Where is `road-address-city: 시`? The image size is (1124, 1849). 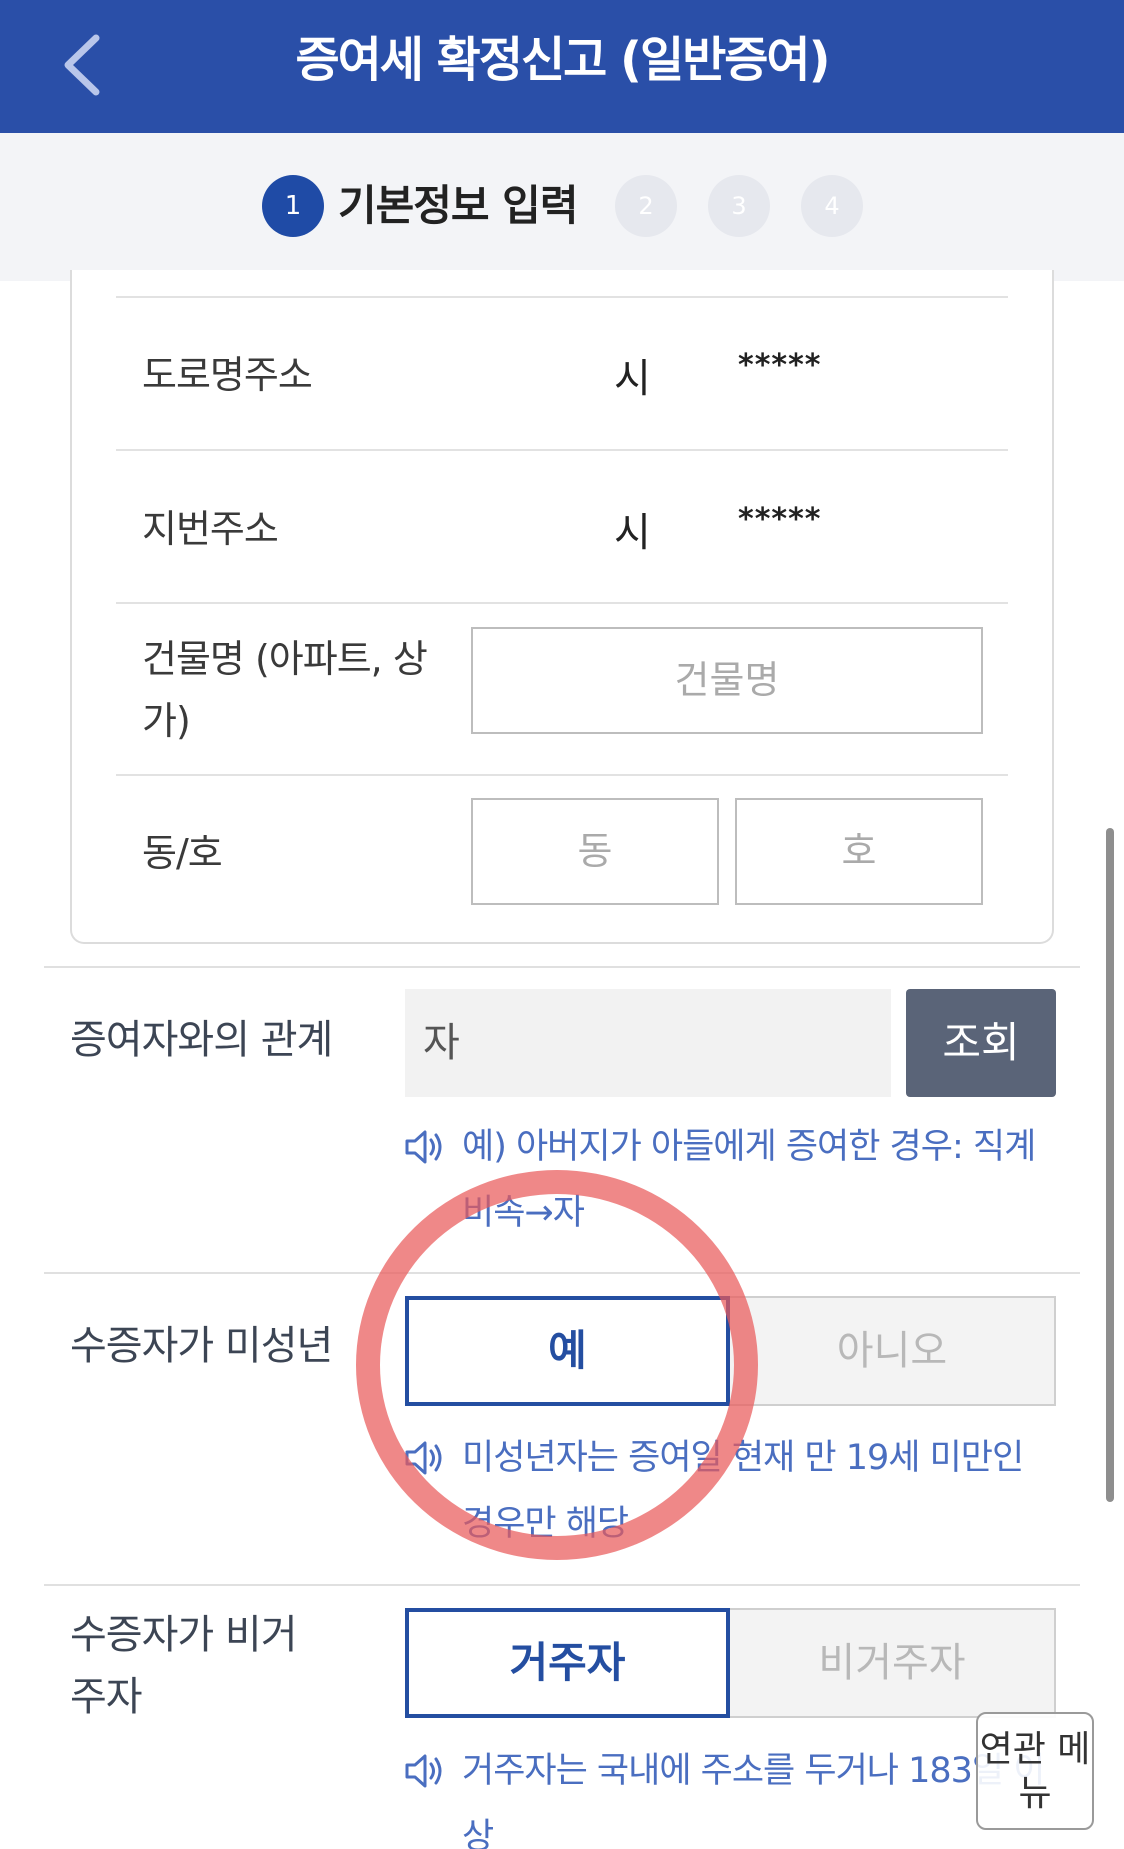
road-address-city: 시 is located at coordinates (632, 379).